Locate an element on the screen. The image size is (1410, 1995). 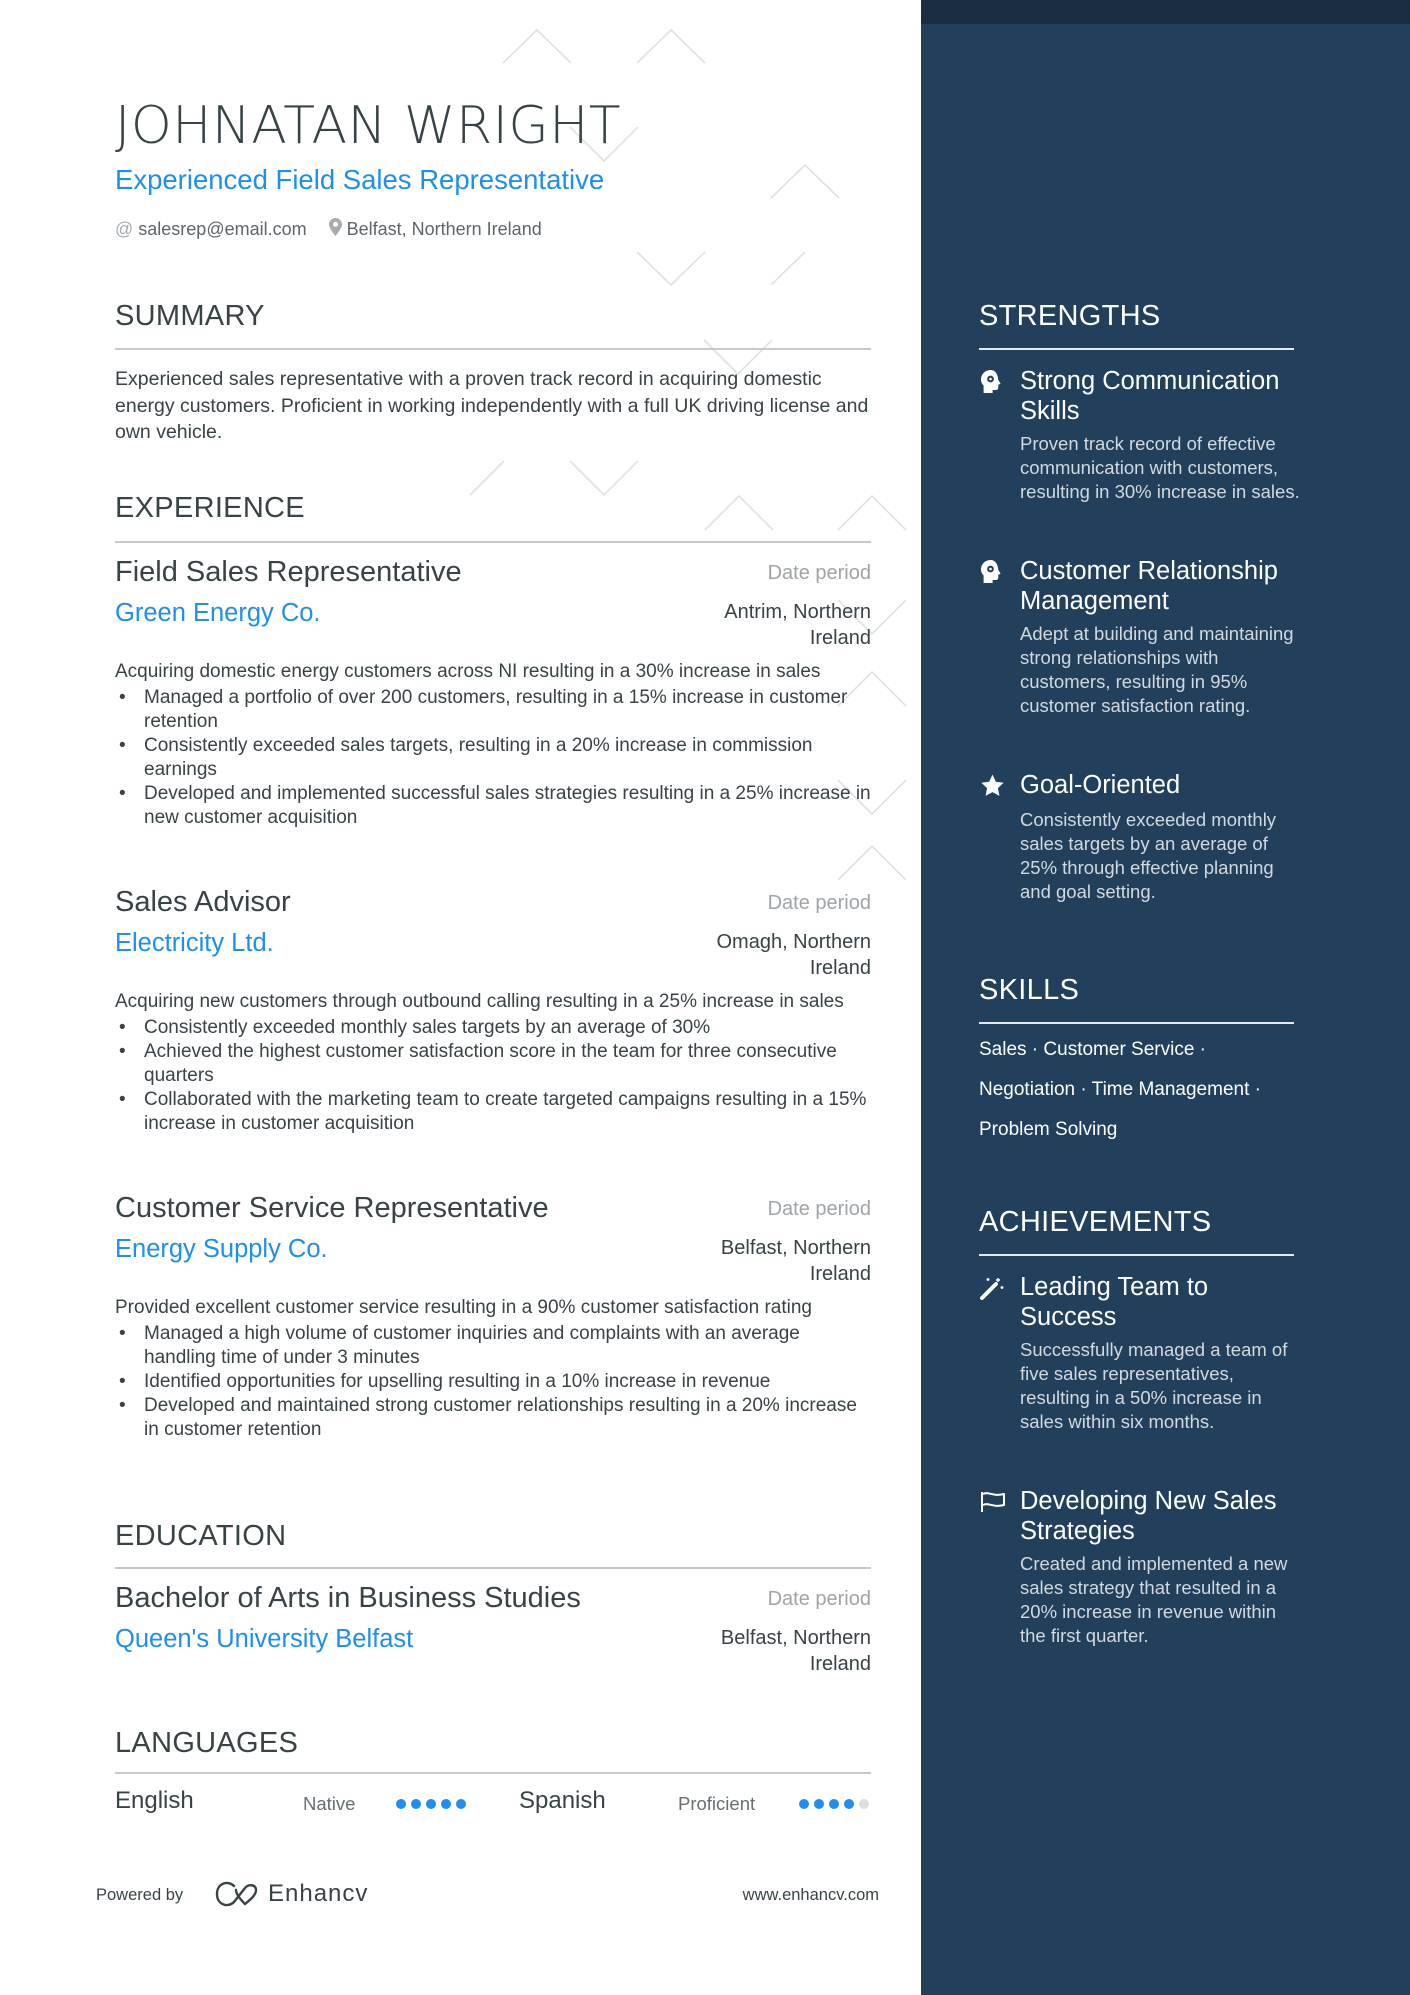
achievements-heading: ACHIEVEMENTS is located at coordinates (1095, 1222).